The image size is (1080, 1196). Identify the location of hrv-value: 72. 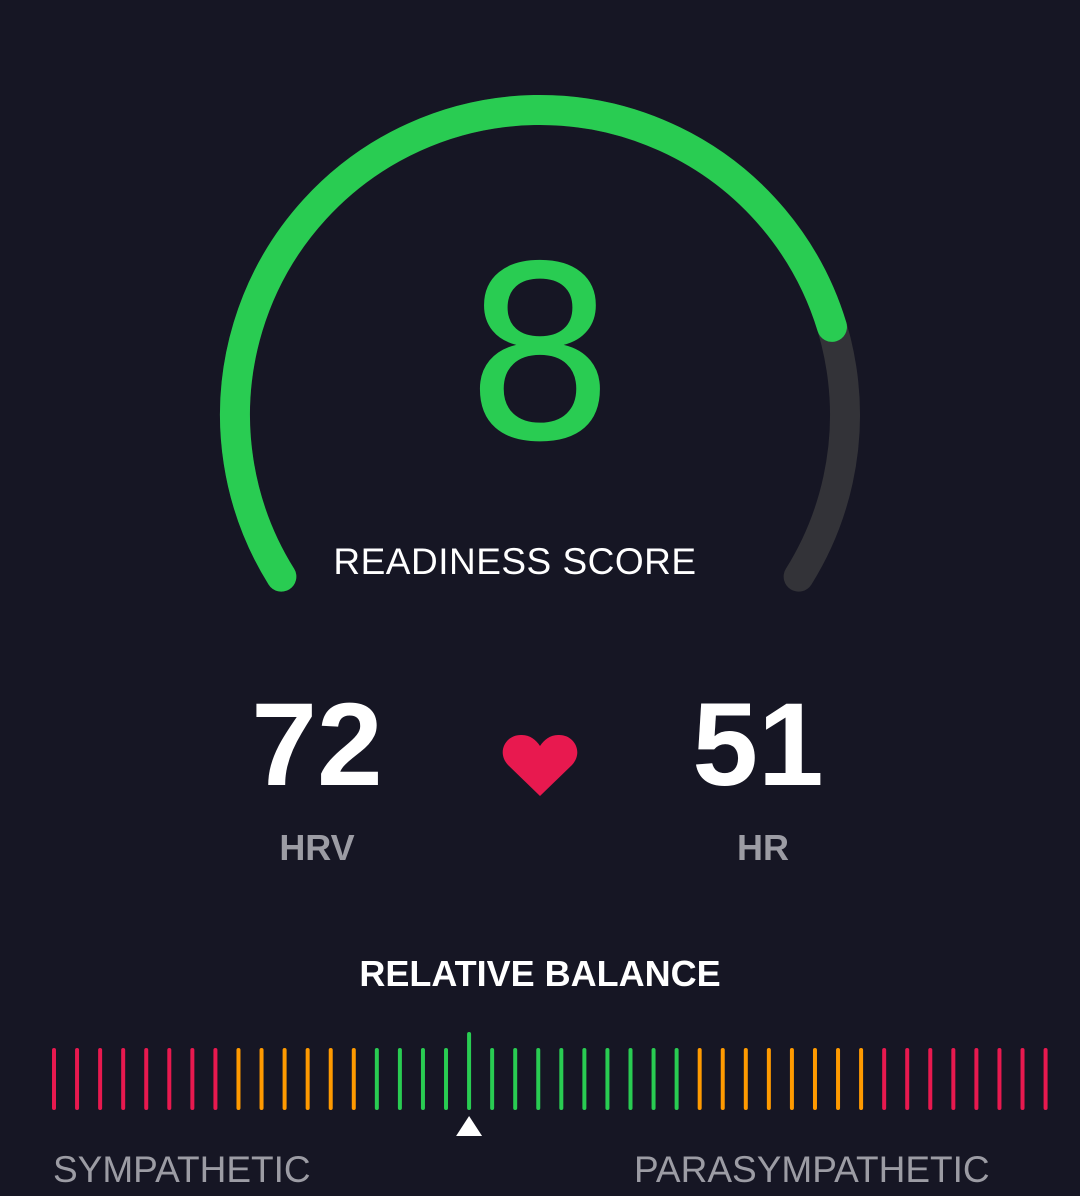
(317, 745).